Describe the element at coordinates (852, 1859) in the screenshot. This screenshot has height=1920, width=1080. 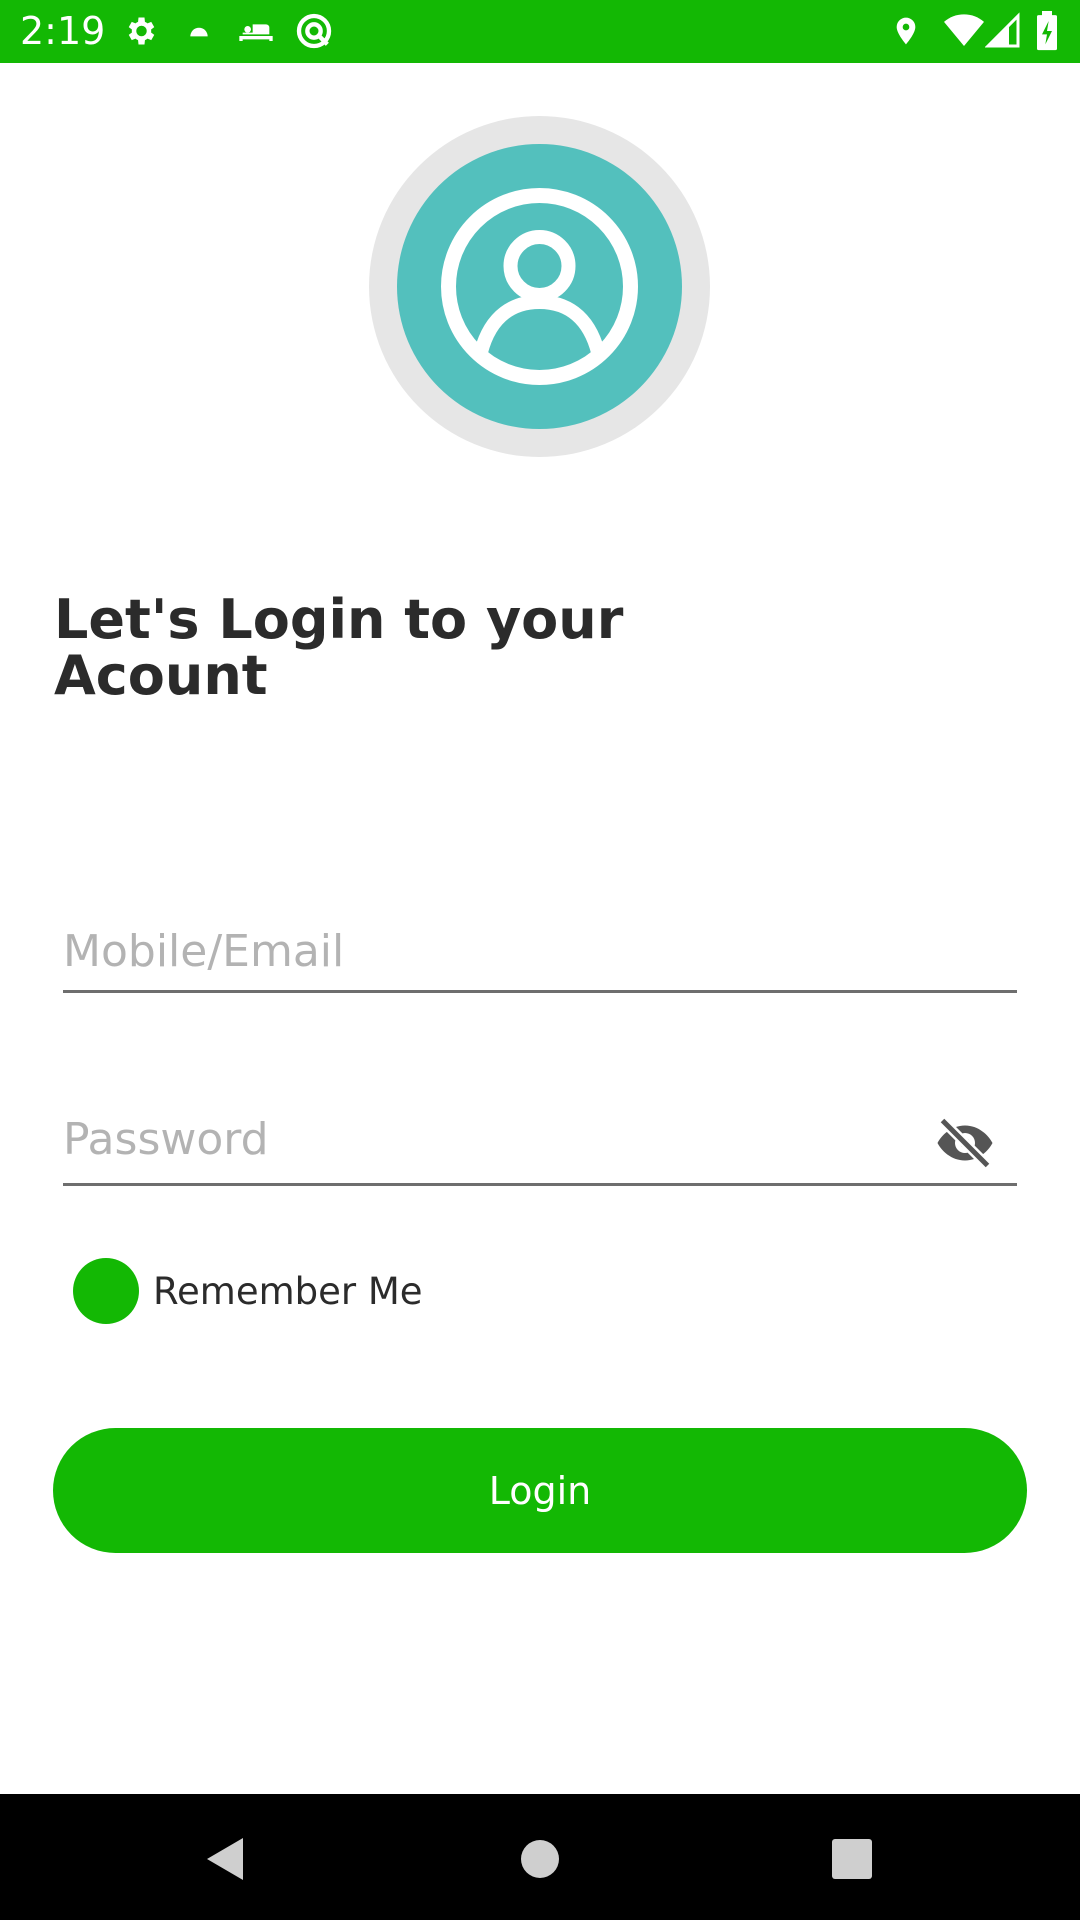
I see `recents-icon` at that location.